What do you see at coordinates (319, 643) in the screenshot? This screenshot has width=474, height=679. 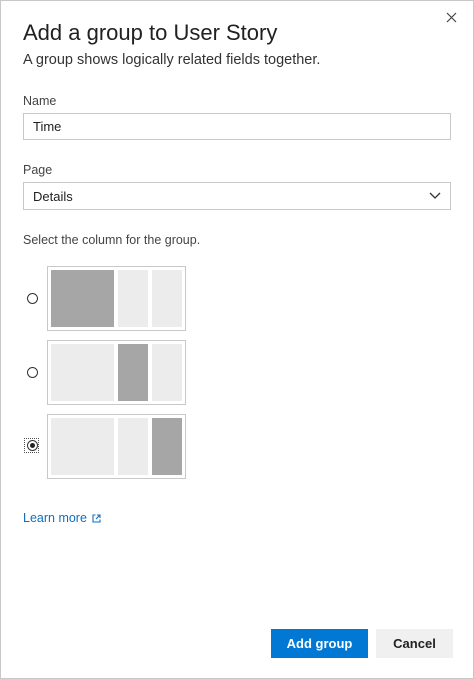 I see `add-group-button: Add group` at bounding box center [319, 643].